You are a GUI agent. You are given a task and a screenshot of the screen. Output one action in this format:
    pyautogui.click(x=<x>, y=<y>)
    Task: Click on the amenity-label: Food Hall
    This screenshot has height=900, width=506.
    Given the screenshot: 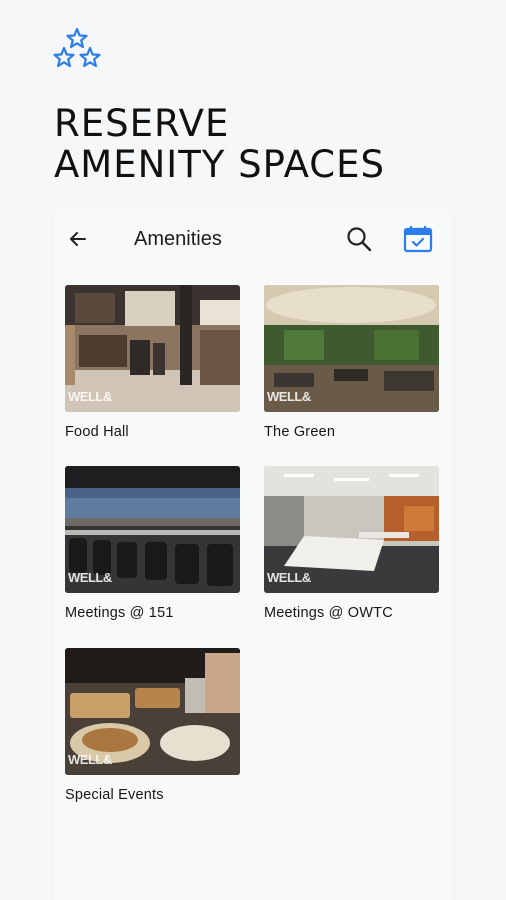 What is the action you would take?
    pyautogui.click(x=97, y=432)
    